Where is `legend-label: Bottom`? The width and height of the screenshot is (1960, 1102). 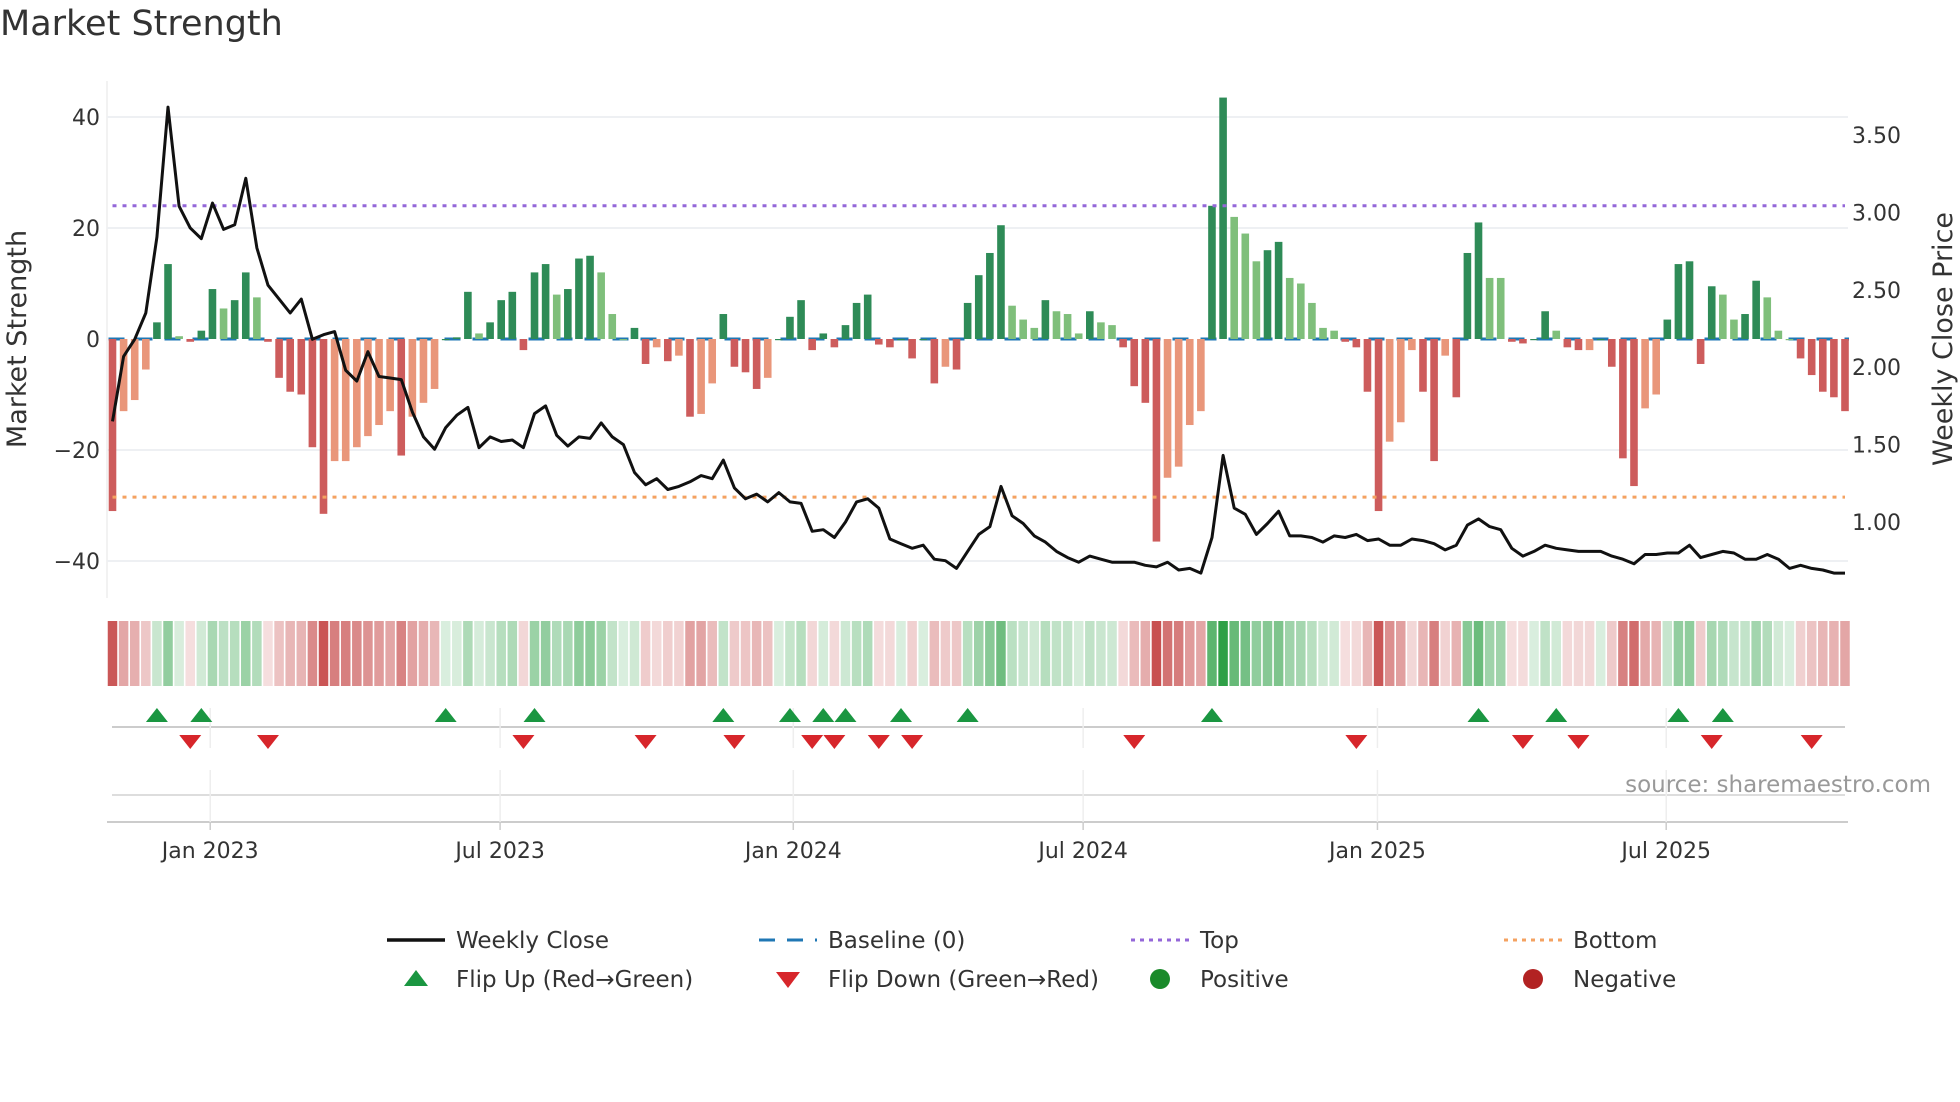 legend-label: Bottom is located at coordinates (1615, 941).